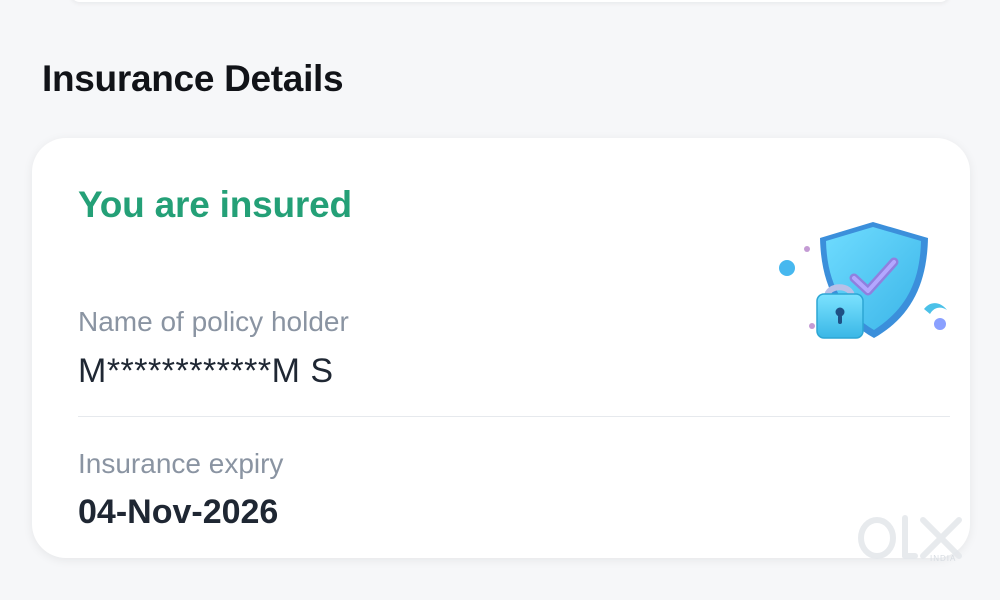 The width and height of the screenshot is (1000, 600). What do you see at coordinates (206, 371) in the screenshot?
I see `policy-holder-value: M************M S` at bounding box center [206, 371].